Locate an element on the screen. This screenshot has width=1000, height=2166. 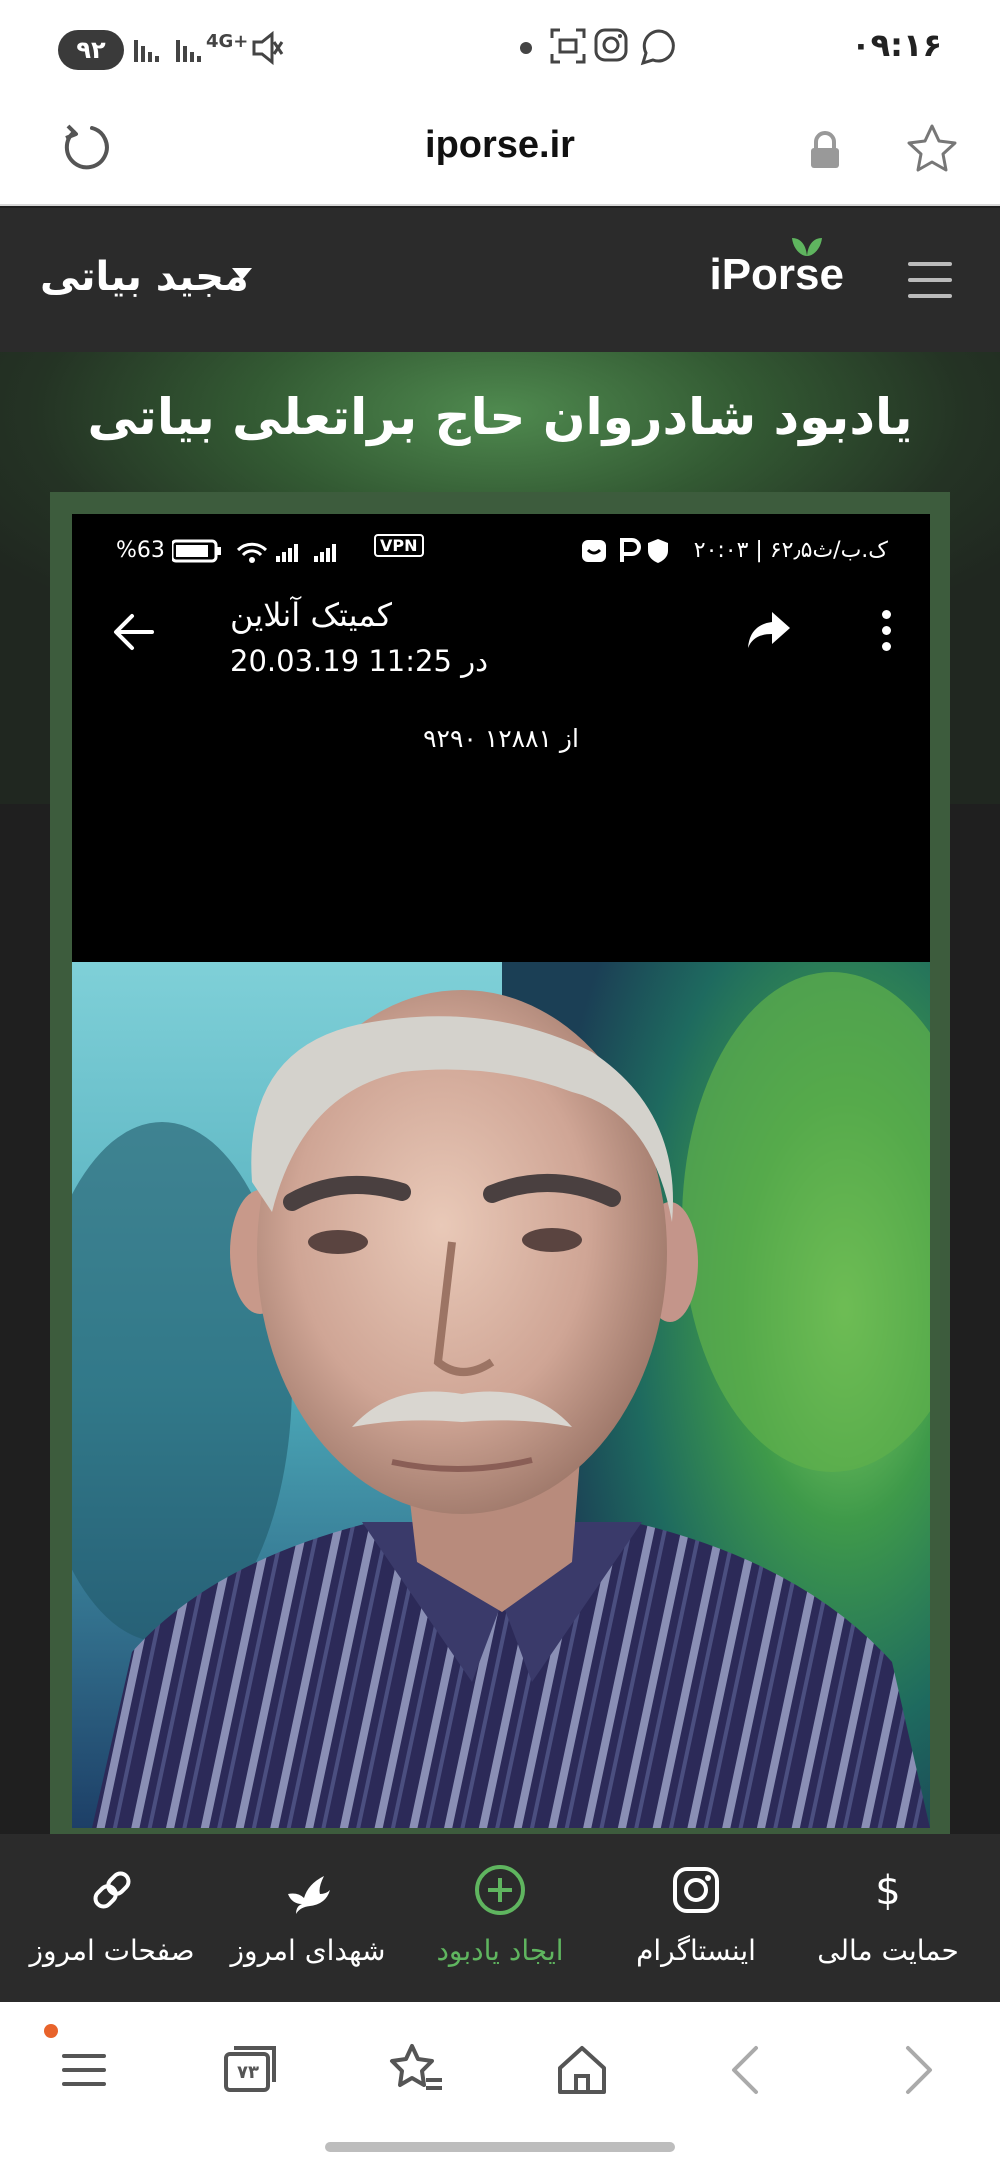
back-icon is located at coordinates (748, 2070).